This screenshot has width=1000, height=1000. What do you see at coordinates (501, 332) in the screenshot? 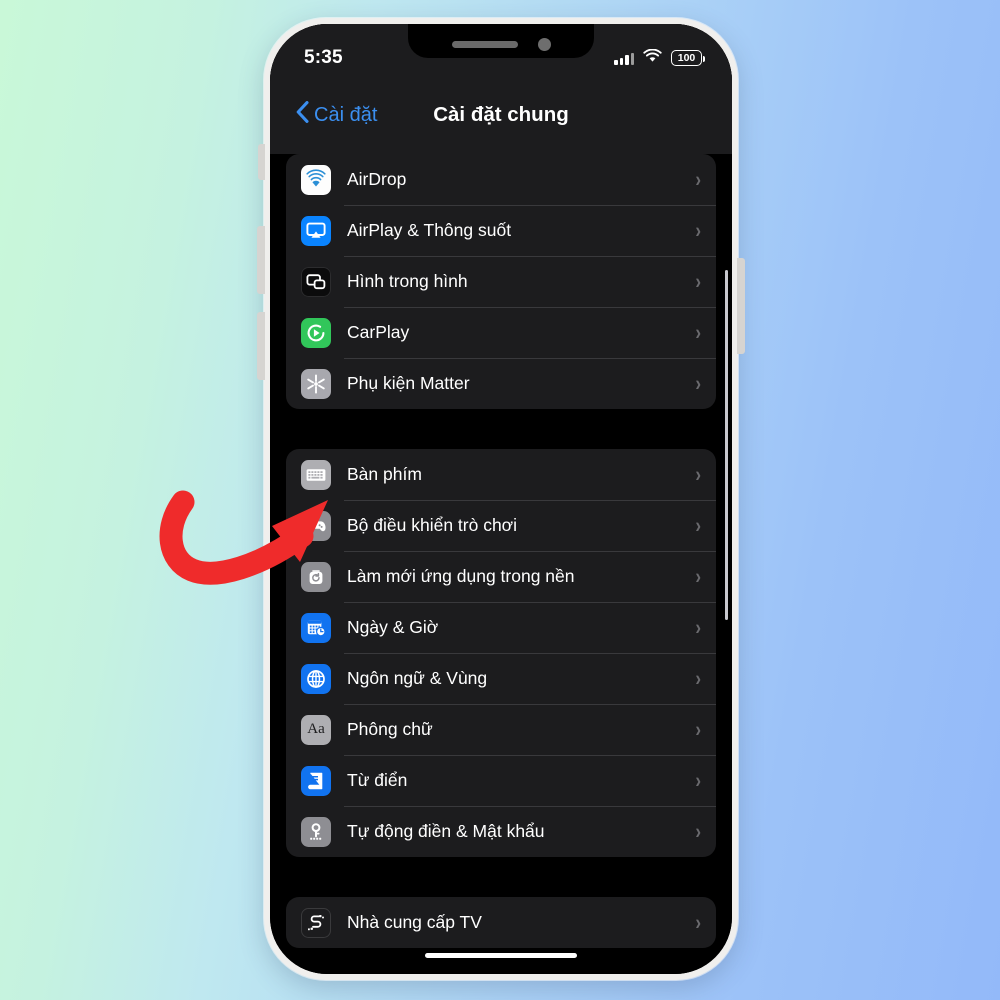
I see `list-item: CarPlay ›` at bounding box center [501, 332].